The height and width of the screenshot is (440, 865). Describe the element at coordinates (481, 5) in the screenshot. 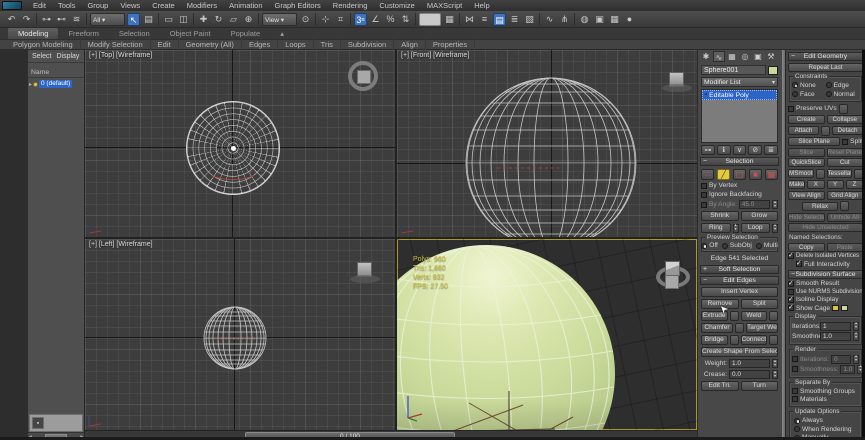

I see `menu-item: Help` at that location.